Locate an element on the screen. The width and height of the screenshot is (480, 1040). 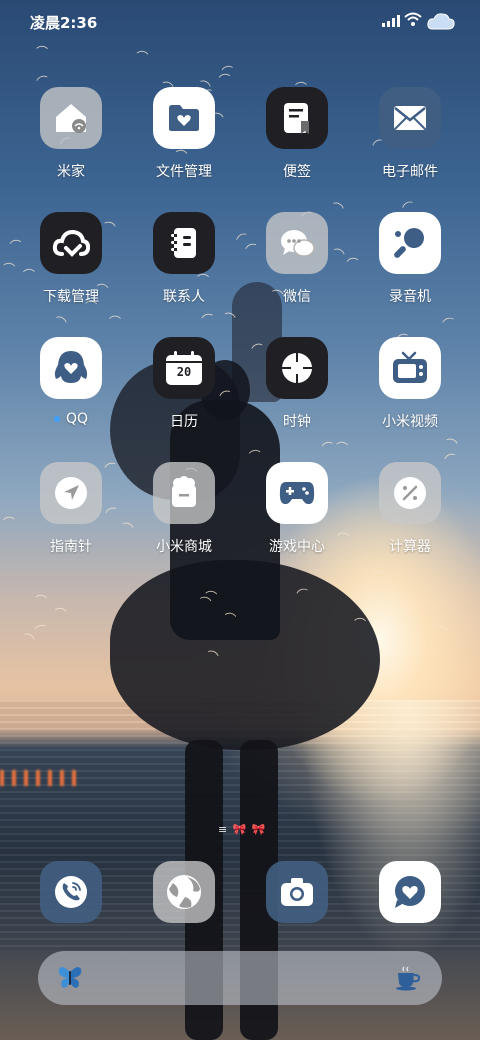
browser-globe-icon is located at coordinates (184, 892).